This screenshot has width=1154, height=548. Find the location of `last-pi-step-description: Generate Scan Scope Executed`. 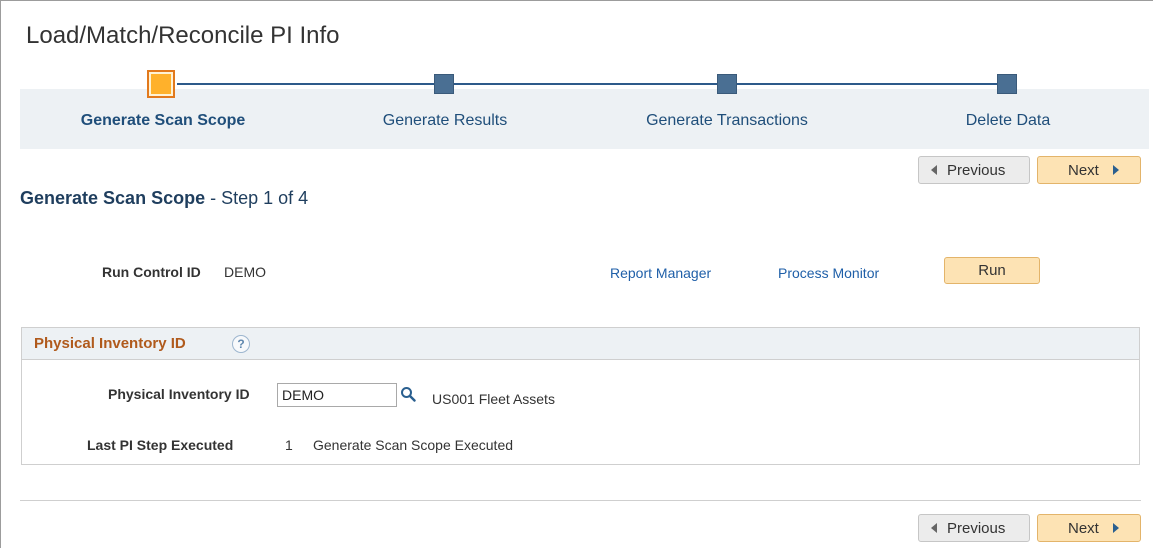

last-pi-step-description: Generate Scan Scope Executed is located at coordinates (413, 445).